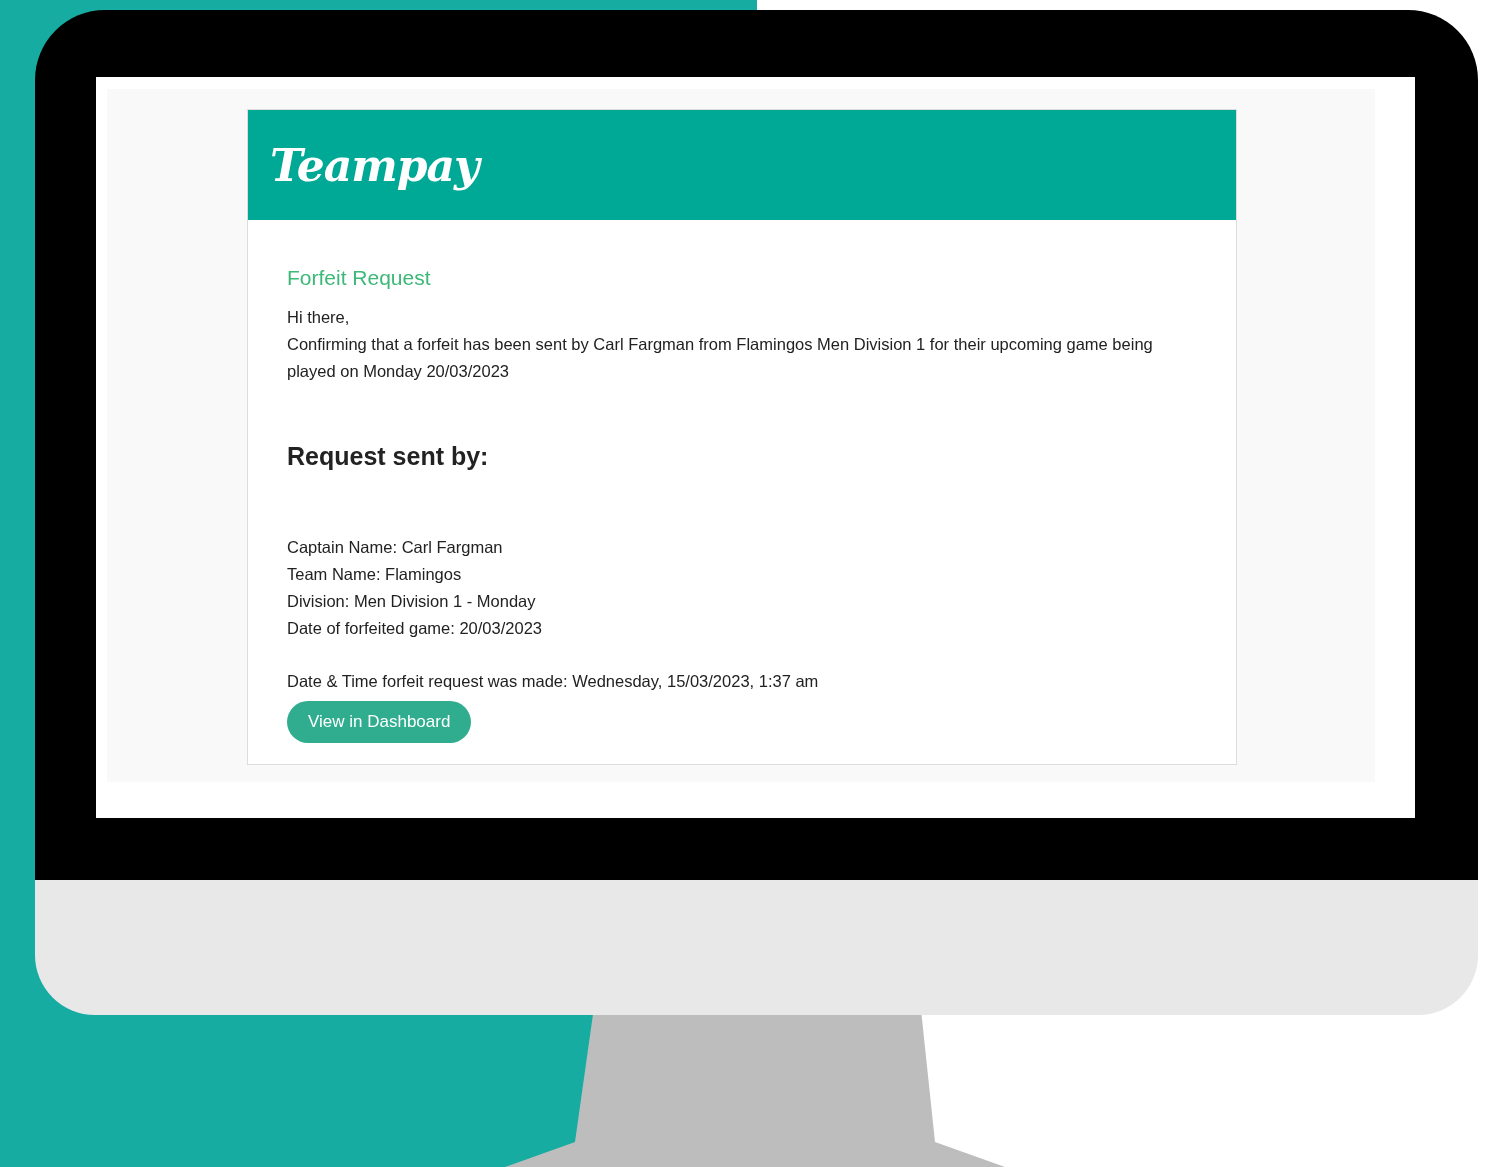  What do you see at coordinates (388, 456) in the screenshot?
I see `section-heading: Request sent by:` at bounding box center [388, 456].